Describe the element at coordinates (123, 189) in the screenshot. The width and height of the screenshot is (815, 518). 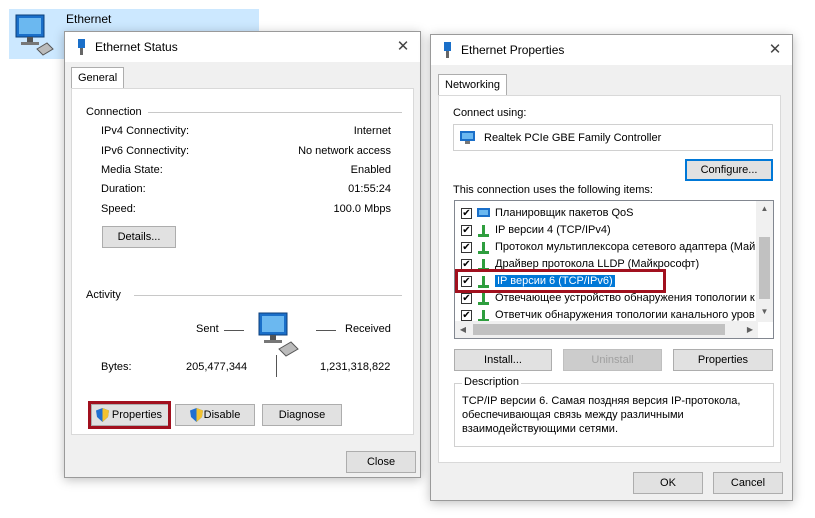
I see `duration-label: Duration:` at that location.